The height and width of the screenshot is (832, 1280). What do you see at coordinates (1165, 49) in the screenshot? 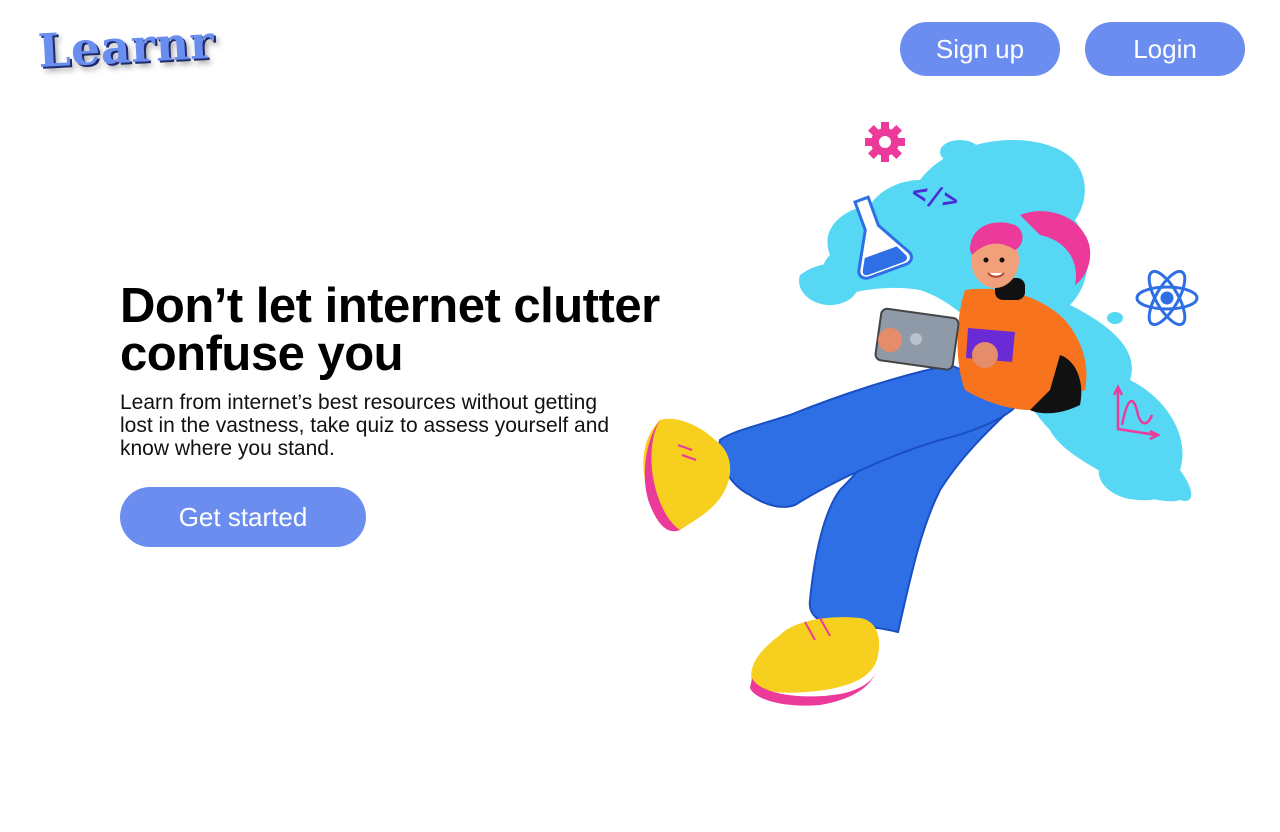
I see `login-button: Login` at bounding box center [1165, 49].